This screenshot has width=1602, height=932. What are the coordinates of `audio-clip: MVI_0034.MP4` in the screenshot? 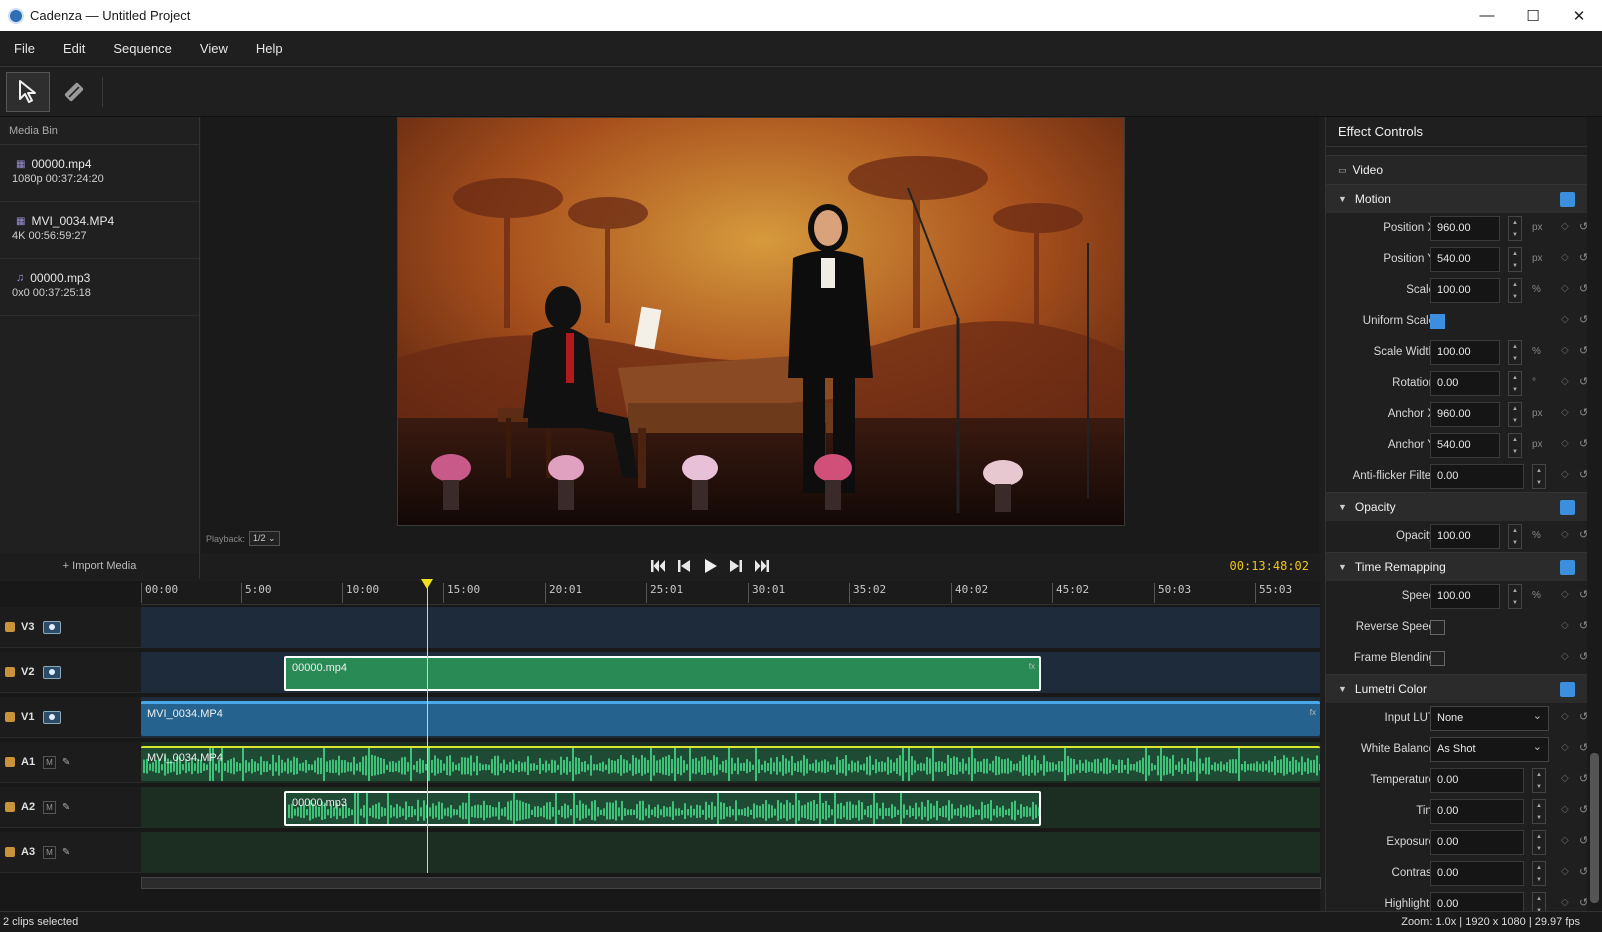 It's located at (730, 763).